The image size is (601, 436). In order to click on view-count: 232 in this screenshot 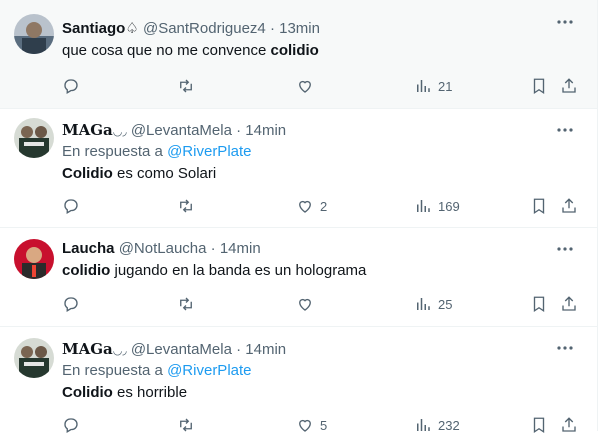, I will do `click(449, 425)`.